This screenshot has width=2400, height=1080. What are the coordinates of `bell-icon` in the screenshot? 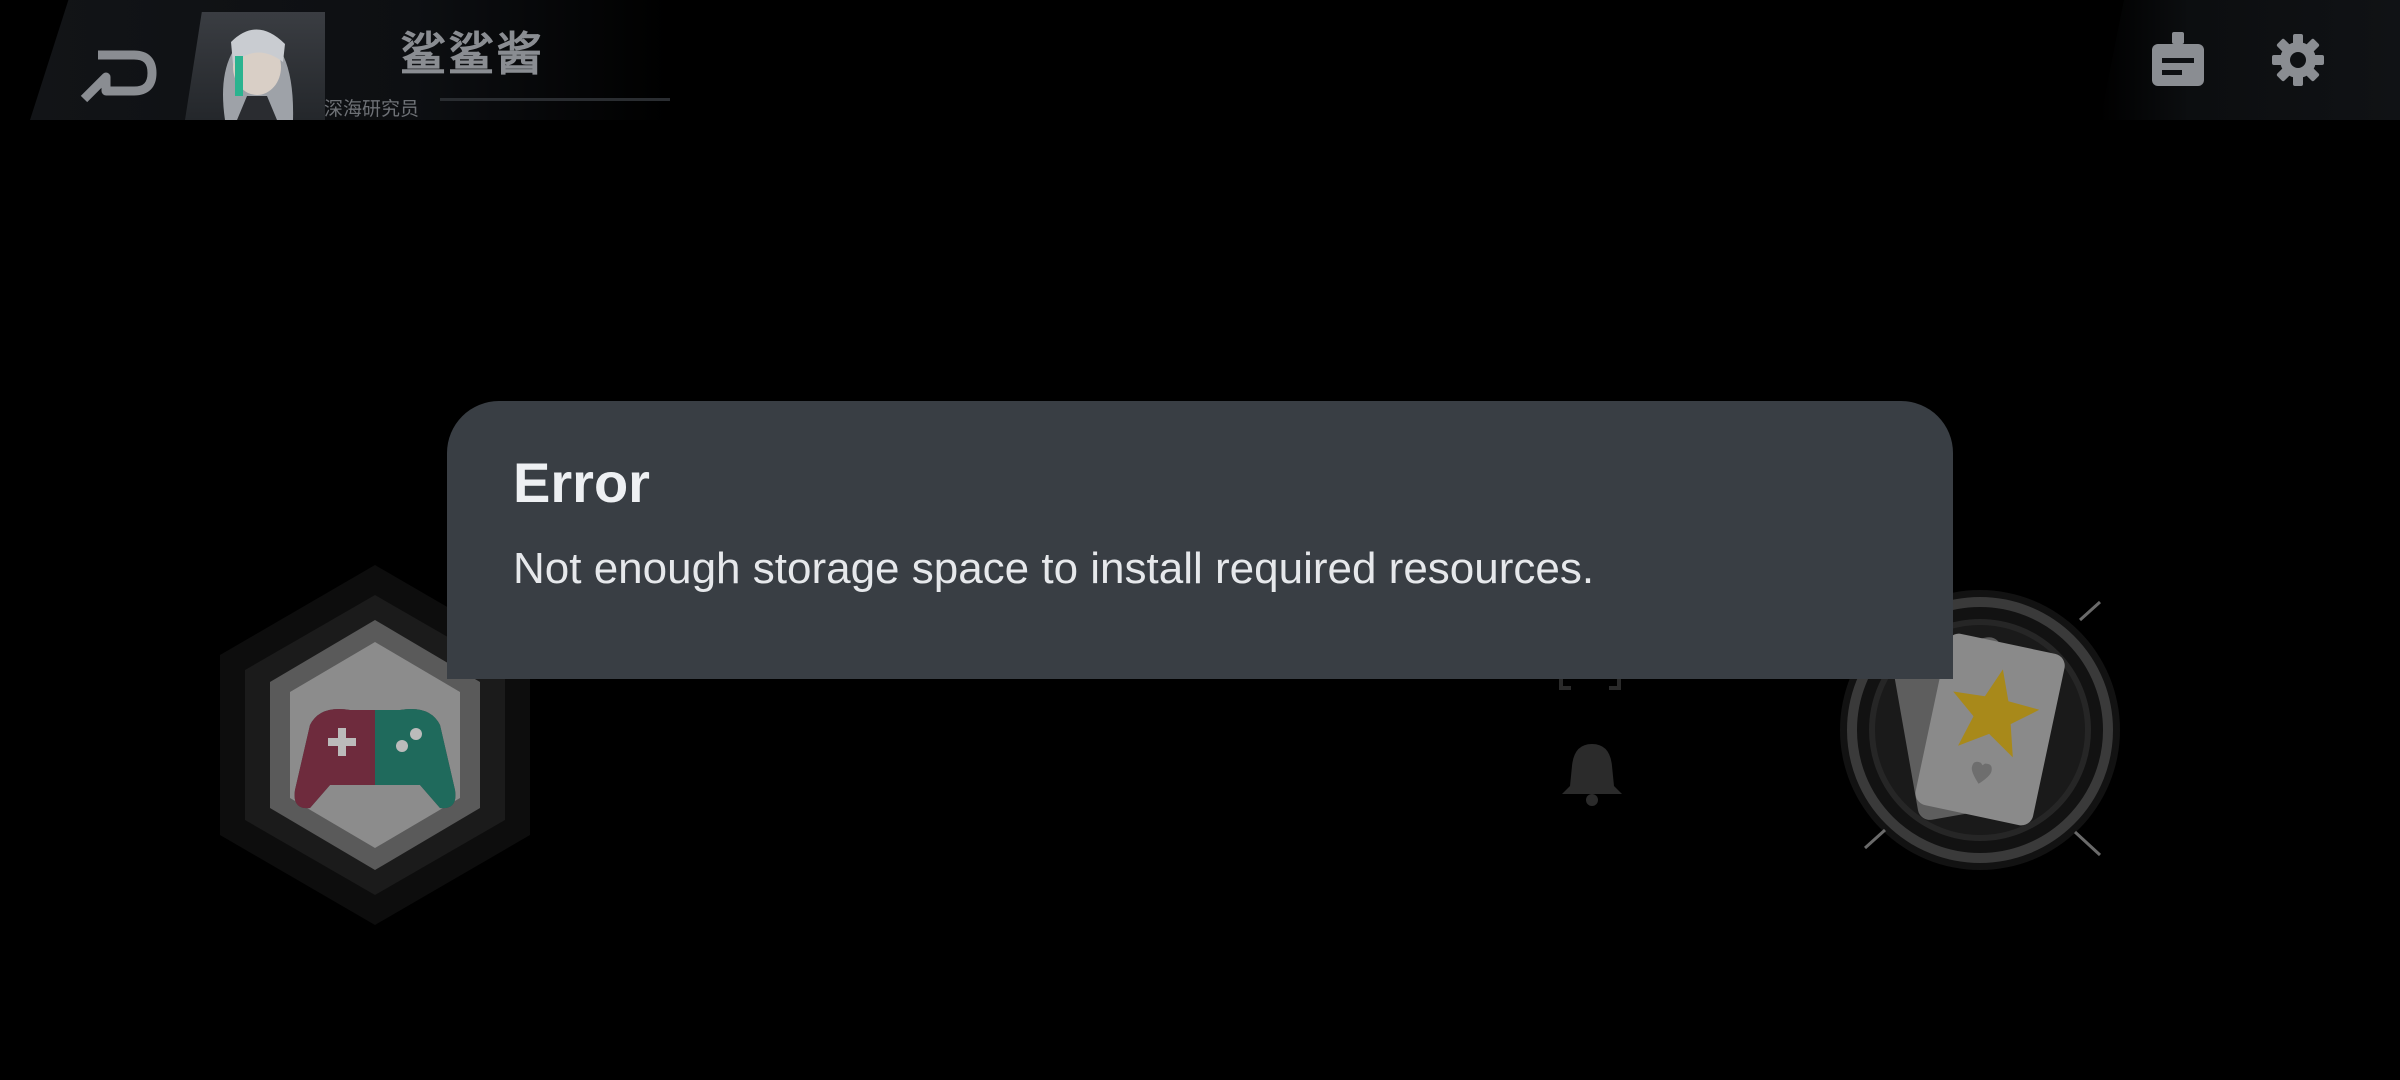 It's located at (1592, 773).